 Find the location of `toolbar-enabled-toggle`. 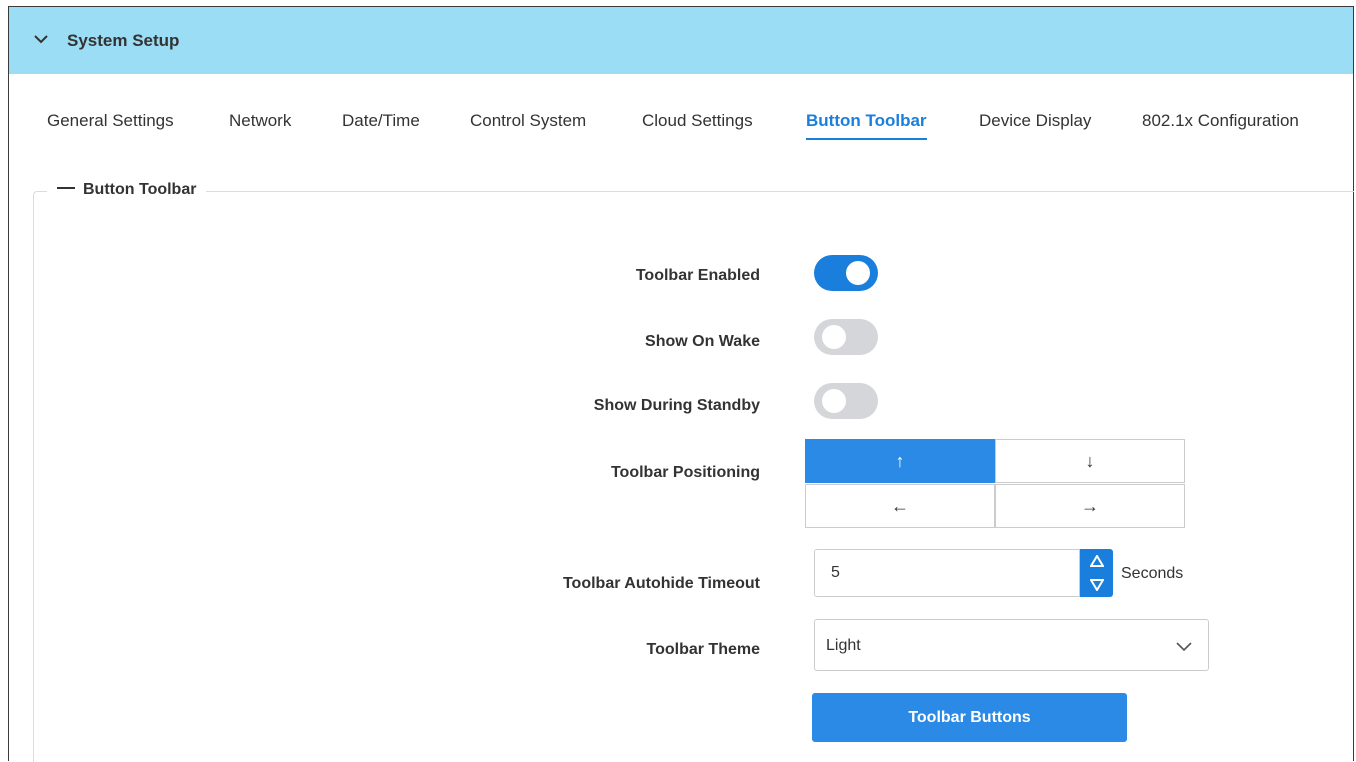

toolbar-enabled-toggle is located at coordinates (846, 273).